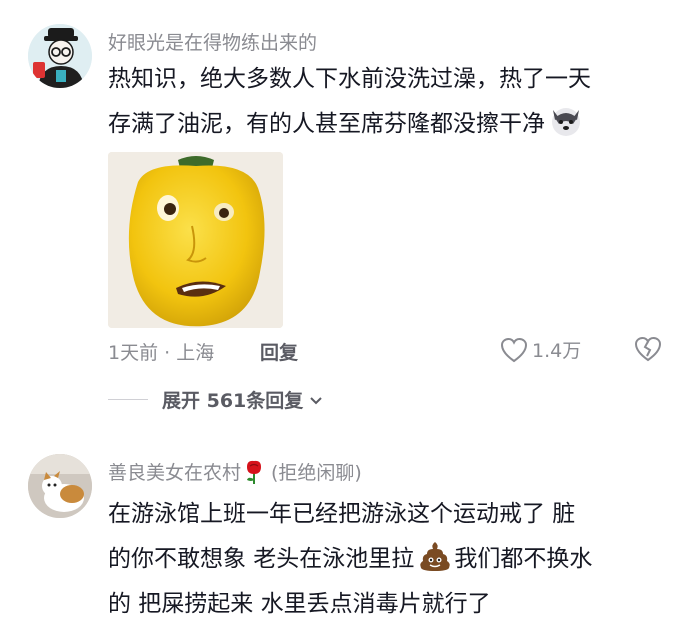 The height and width of the screenshot is (623, 690). I want to click on username: 好眼光是在得物练出来的, so click(212, 41).